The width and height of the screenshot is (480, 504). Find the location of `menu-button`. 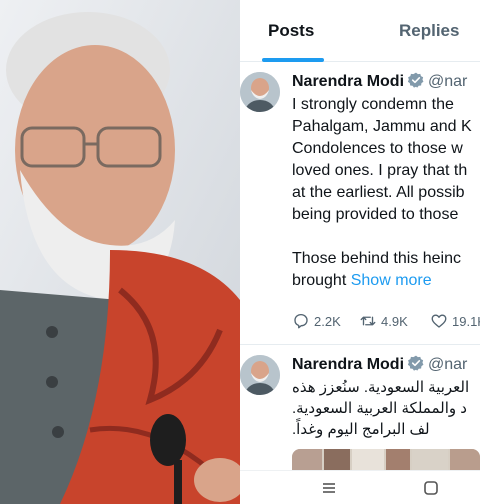

menu-button is located at coordinates (329, 488).